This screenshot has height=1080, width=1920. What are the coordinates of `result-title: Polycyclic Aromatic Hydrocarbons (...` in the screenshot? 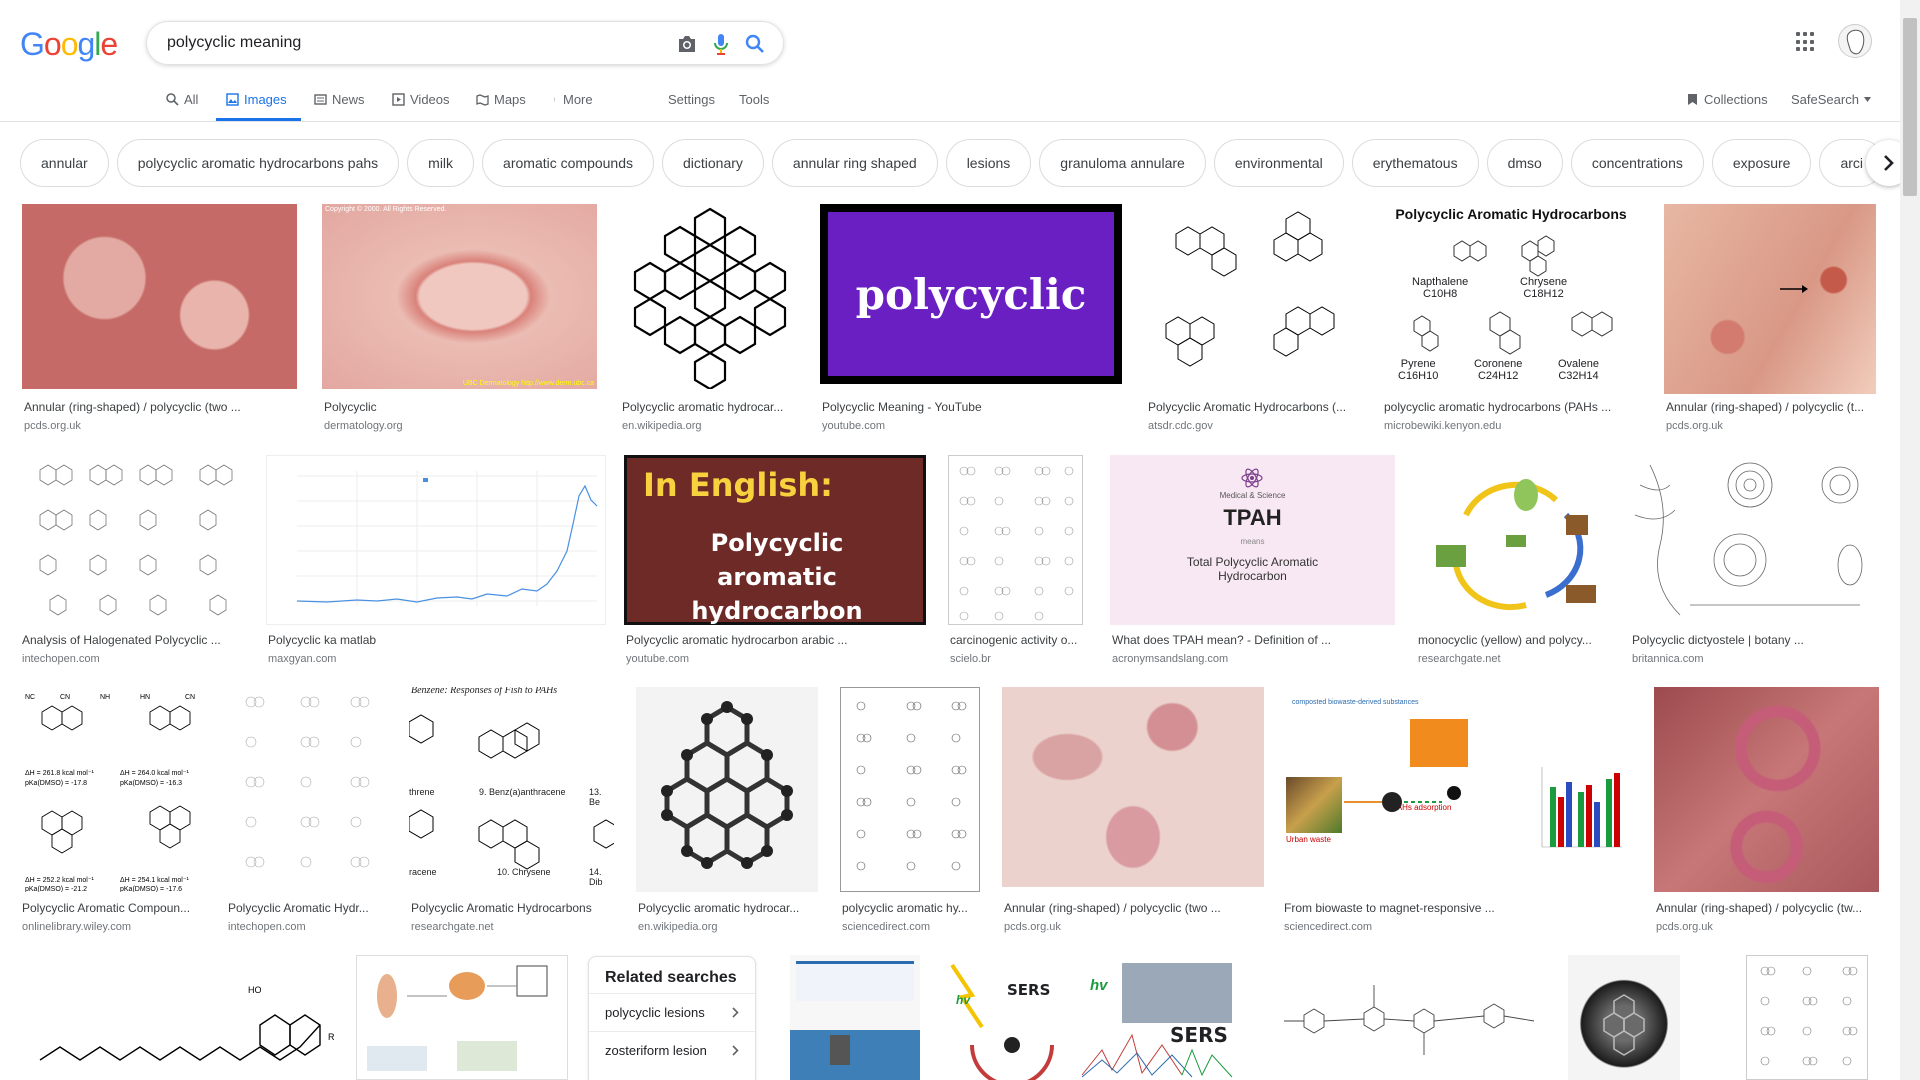 It's located at (1253, 407).